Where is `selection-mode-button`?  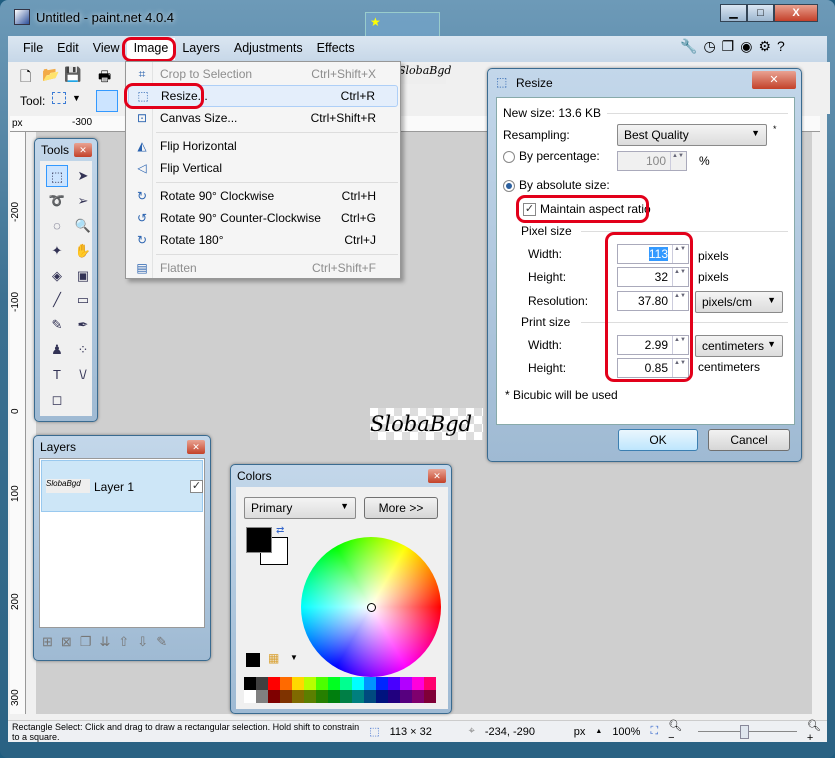 selection-mode-button is located at coordinates (107, 101).